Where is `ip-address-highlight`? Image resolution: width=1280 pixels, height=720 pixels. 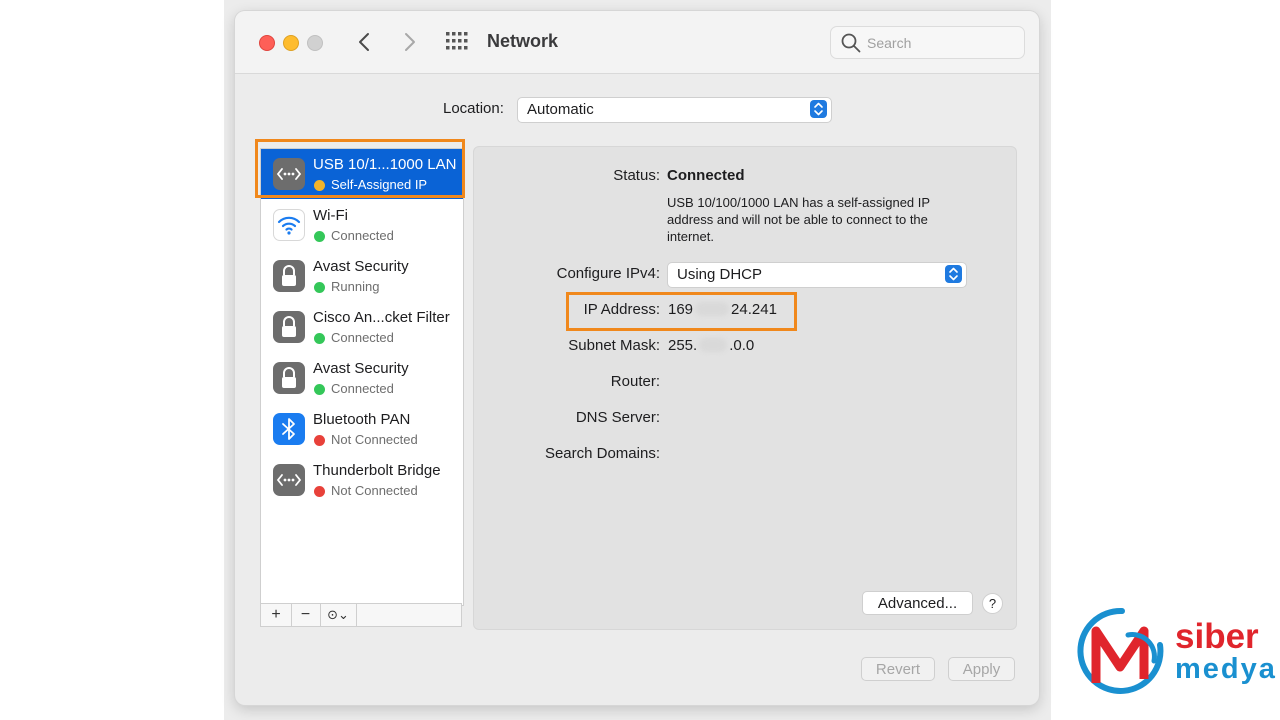 ip-address-highlight is located at coordinates (681, 311).